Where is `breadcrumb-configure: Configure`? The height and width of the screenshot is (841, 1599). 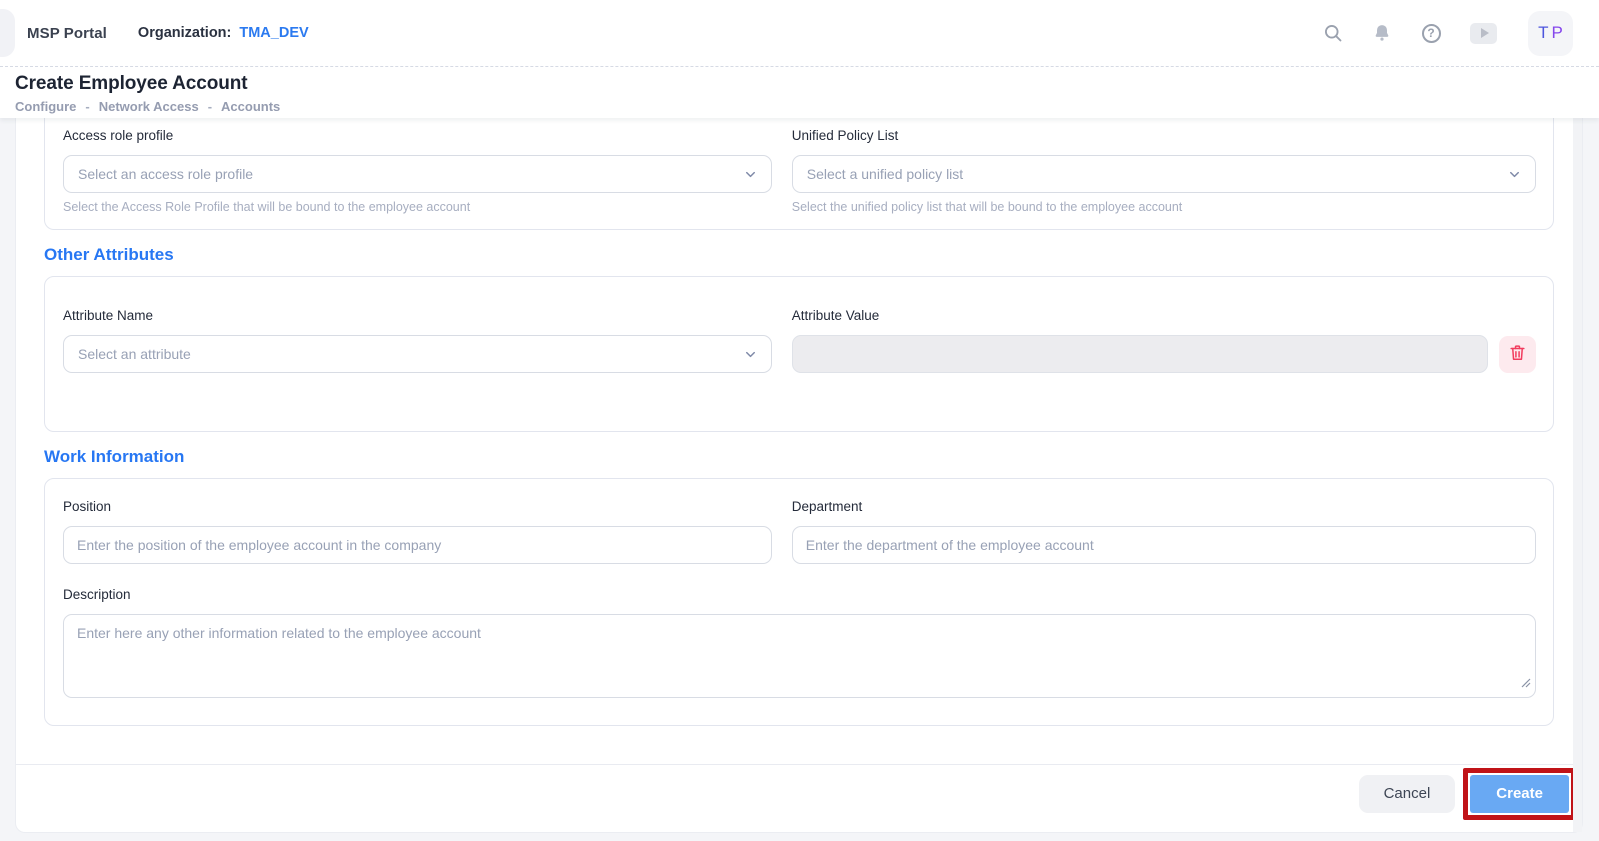
breadcrumb-configure: Configure is located at coordinates (45, 106).